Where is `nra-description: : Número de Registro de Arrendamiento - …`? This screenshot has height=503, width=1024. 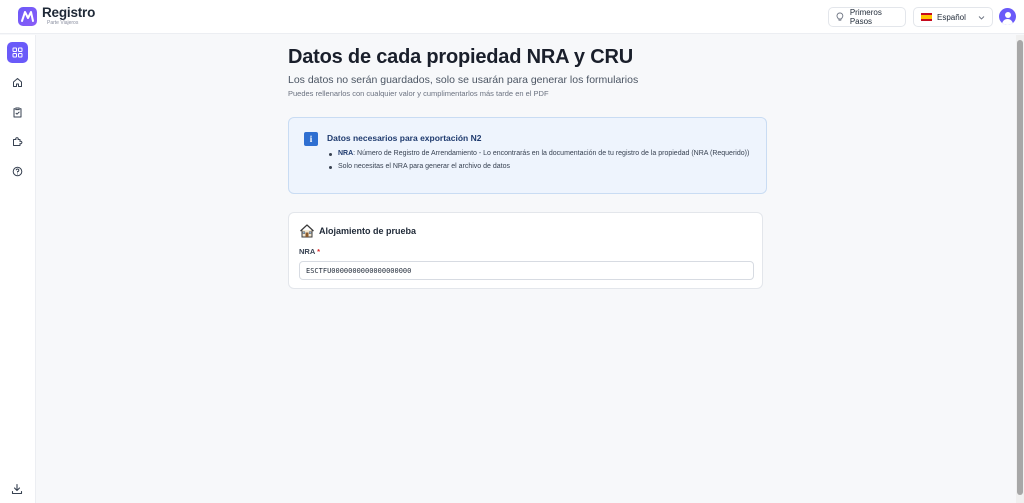 nra-description: : Número de Registro de Arrendamiento - … is located at coordinates (551, 153).